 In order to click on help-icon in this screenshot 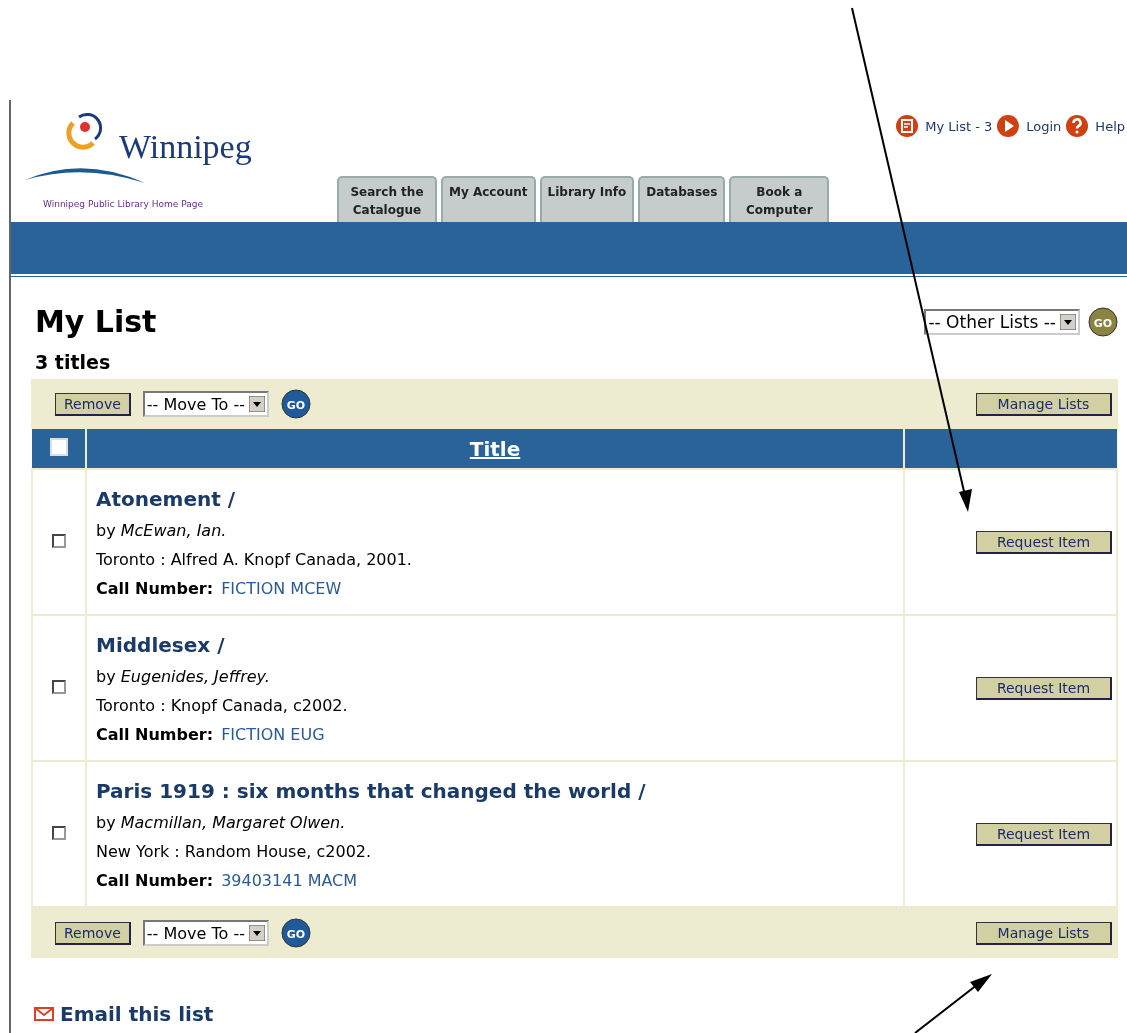, I will do `click(1077, 126)`.